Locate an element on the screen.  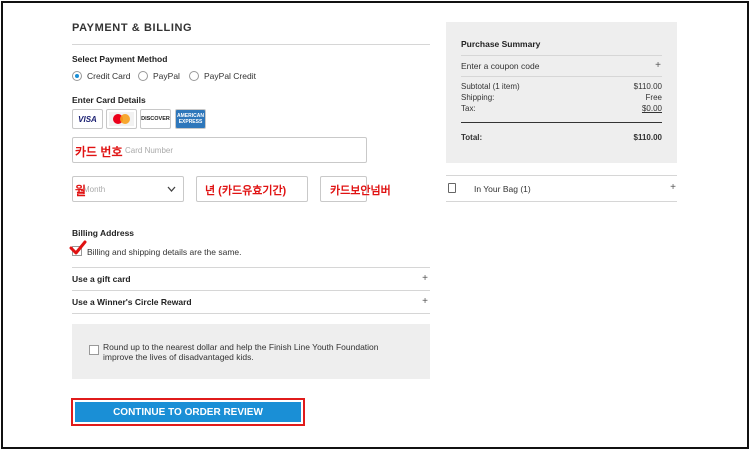
in-your-bag-label: In Your Bag (1) is located at coordinates (502, 189).